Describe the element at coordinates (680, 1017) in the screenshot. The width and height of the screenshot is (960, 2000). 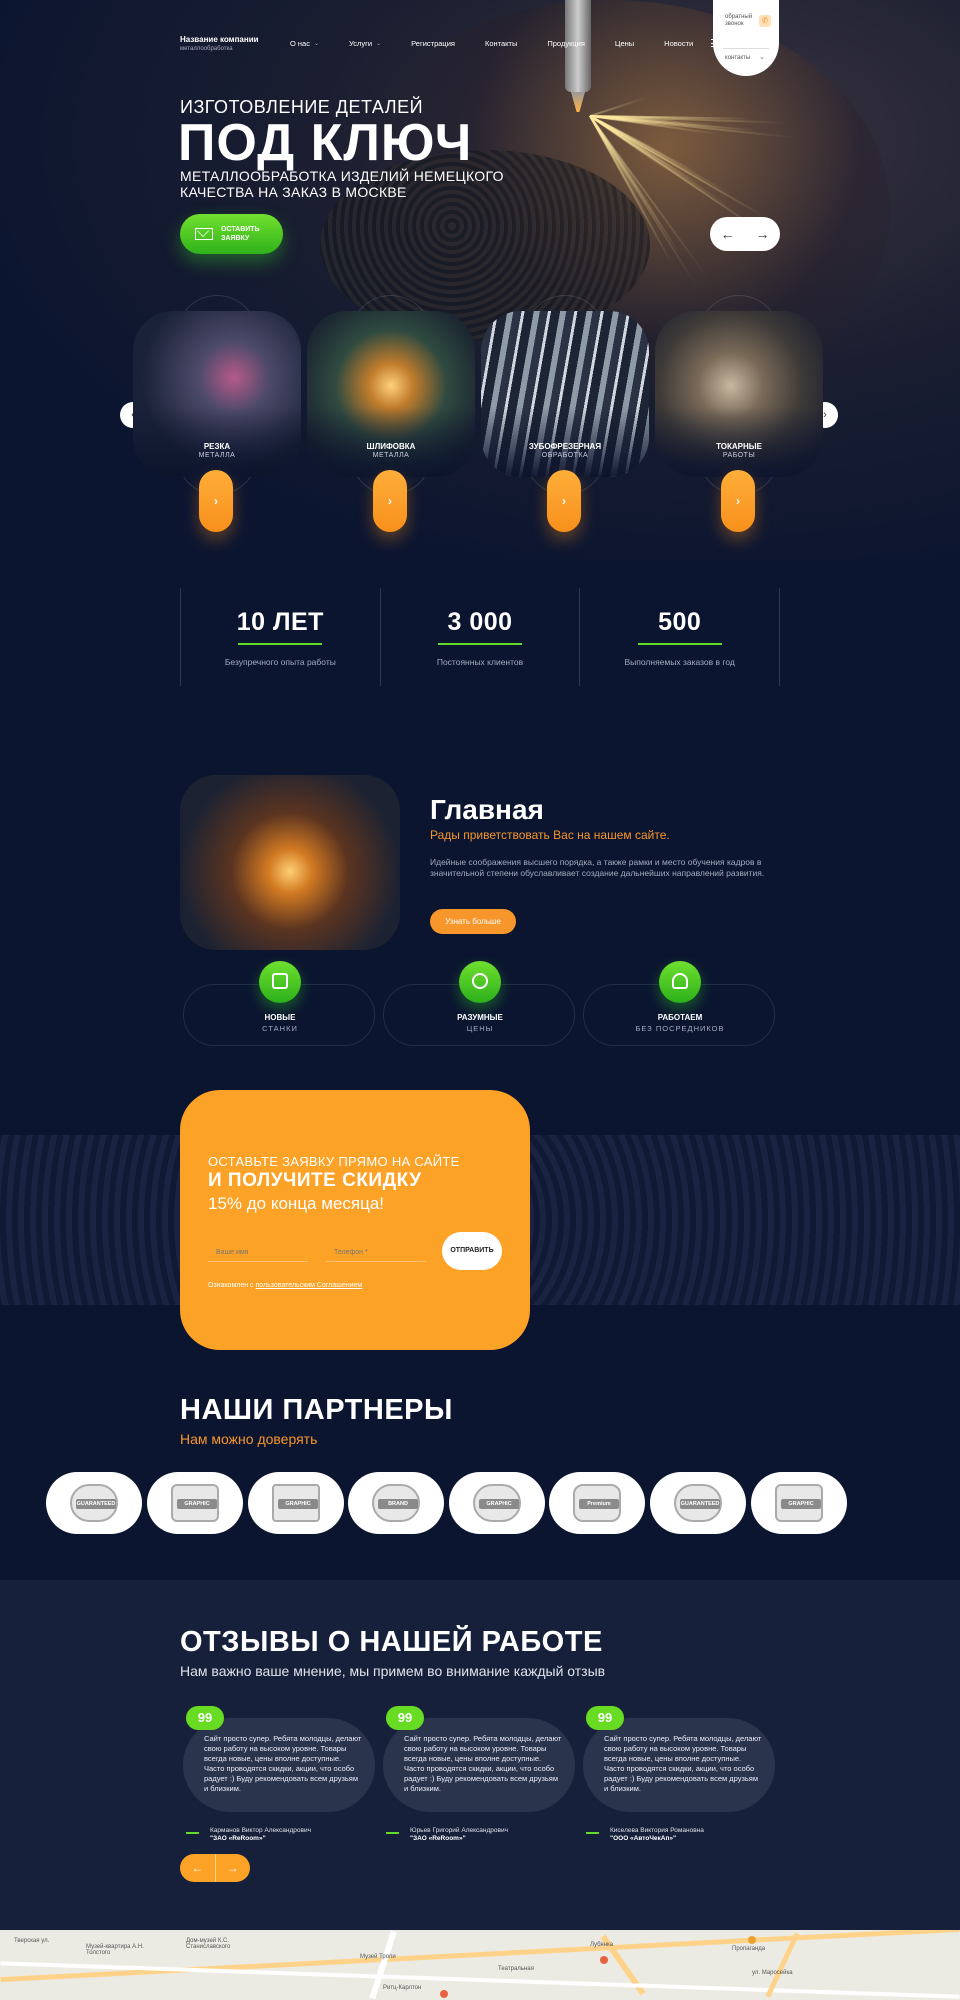
I see `feature-title: РАБОТАЕМ` at that location.